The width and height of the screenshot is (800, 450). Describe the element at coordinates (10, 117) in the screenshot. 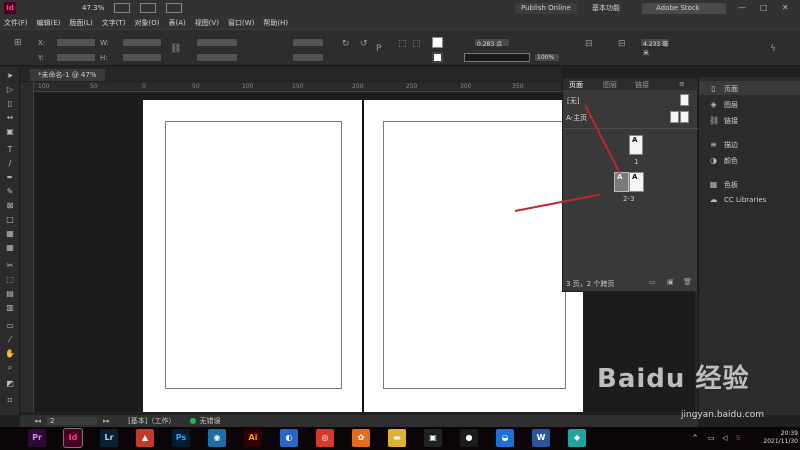

I see `gap-tool-icon: ↔` at that location.